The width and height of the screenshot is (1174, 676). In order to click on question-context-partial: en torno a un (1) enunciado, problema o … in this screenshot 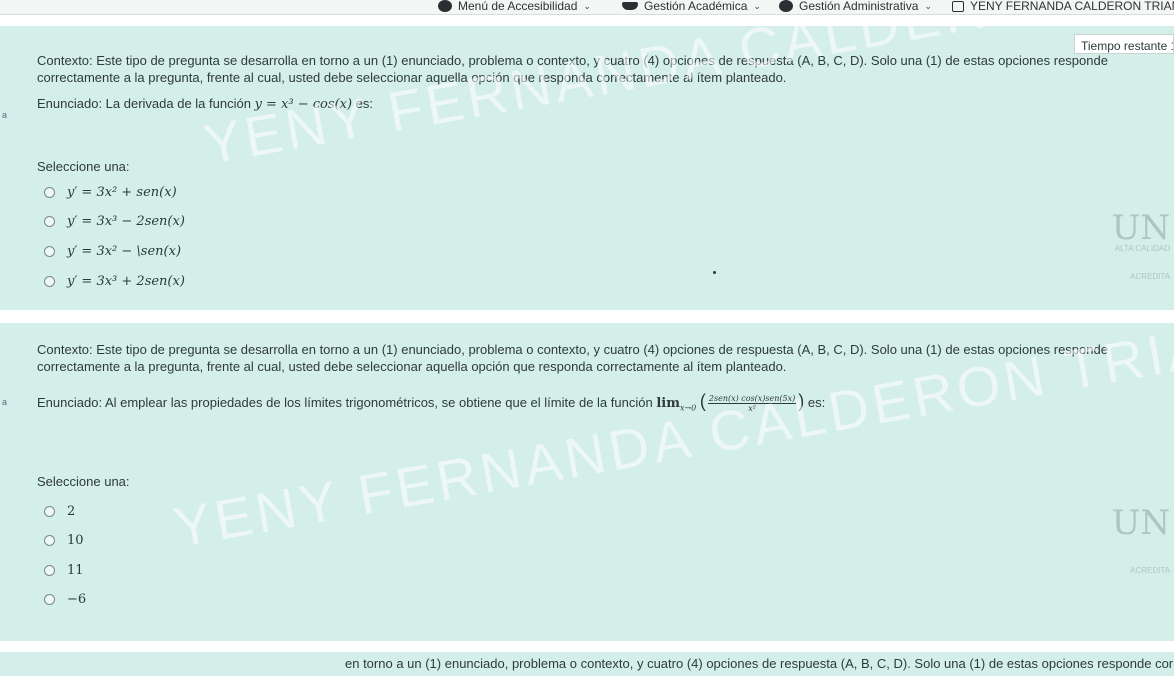, I will do `click(759, 663)`.